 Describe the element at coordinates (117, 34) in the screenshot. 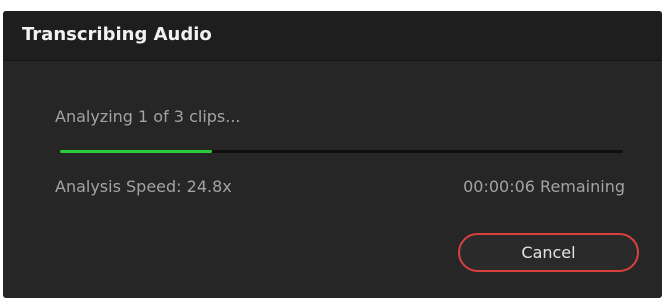

I see `dialog-title: Transcribing Audio` at that location.